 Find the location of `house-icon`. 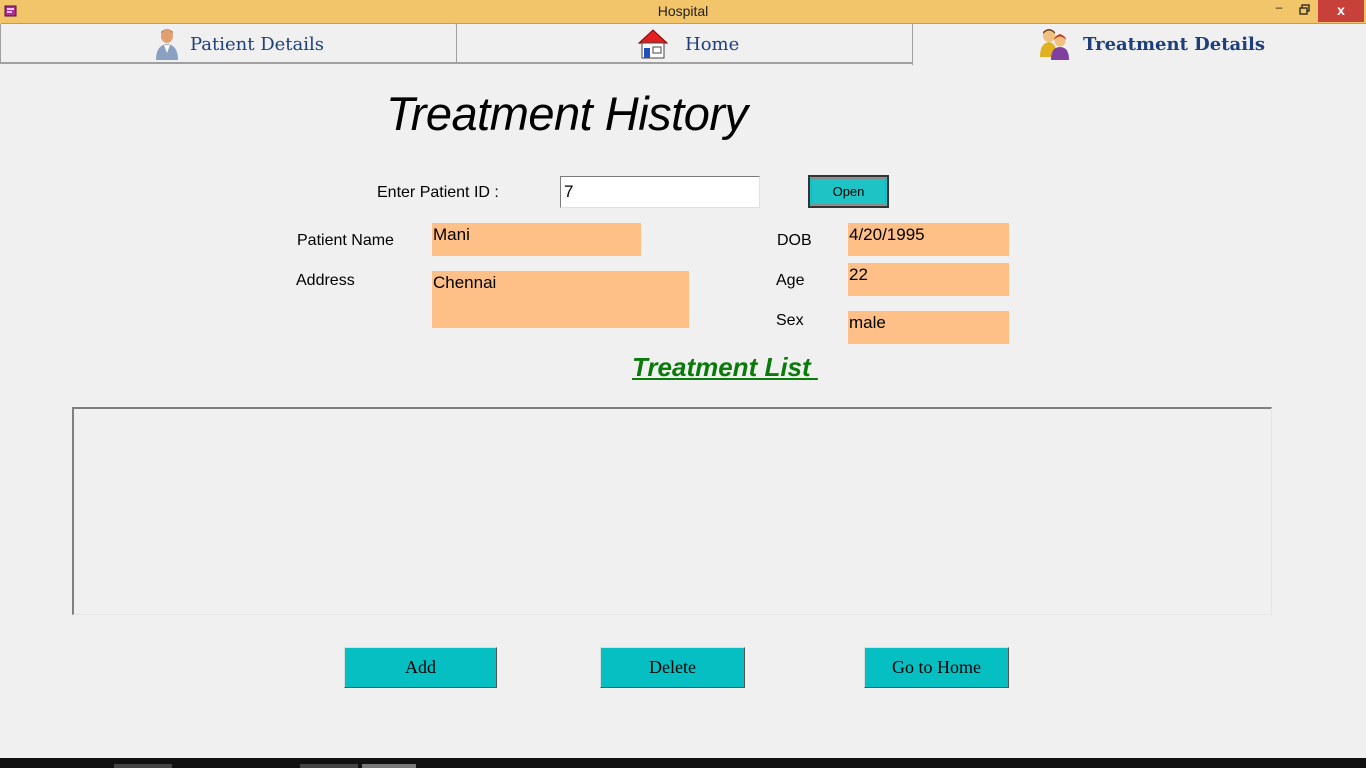

house-icon is located at coordinates (653, 44).